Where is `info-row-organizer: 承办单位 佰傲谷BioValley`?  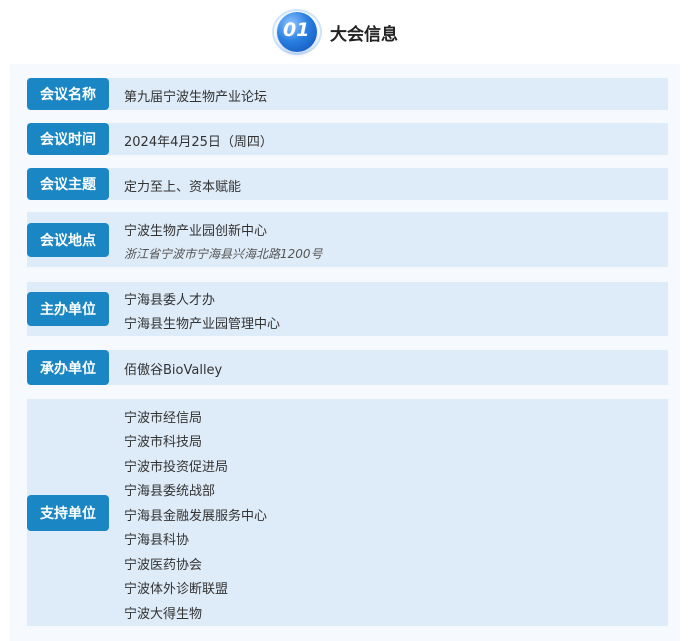 info-row-organizer: 承办单位 佰傲谷BioValley is located at coordinates (347, 367).